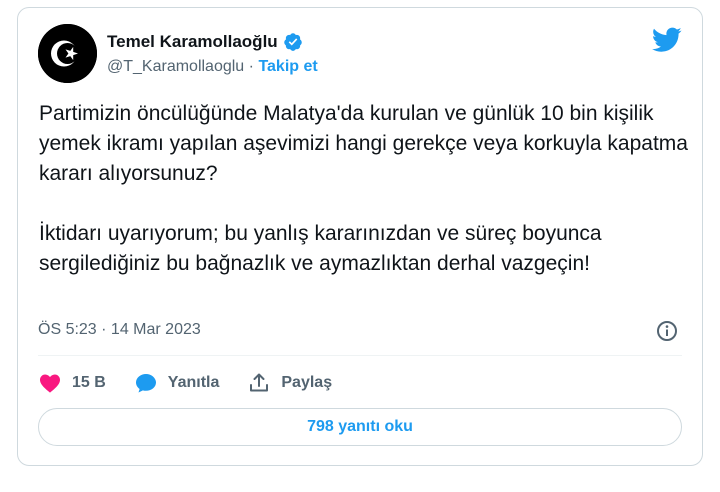  I want to click on divider, so click(360, 355).